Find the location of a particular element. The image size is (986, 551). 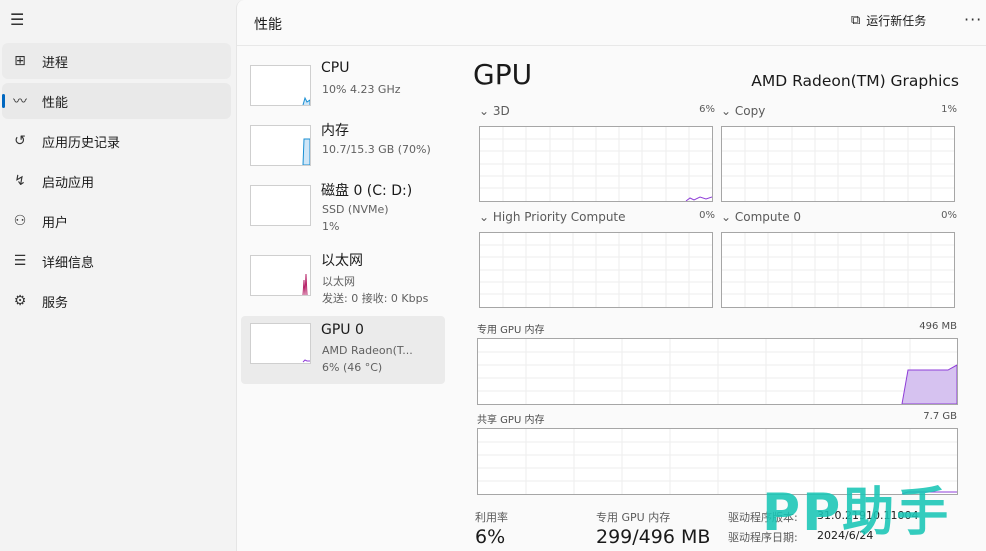

dedicated-memory-stat-value: 299/496 MB is located at coordinates (653, 537).